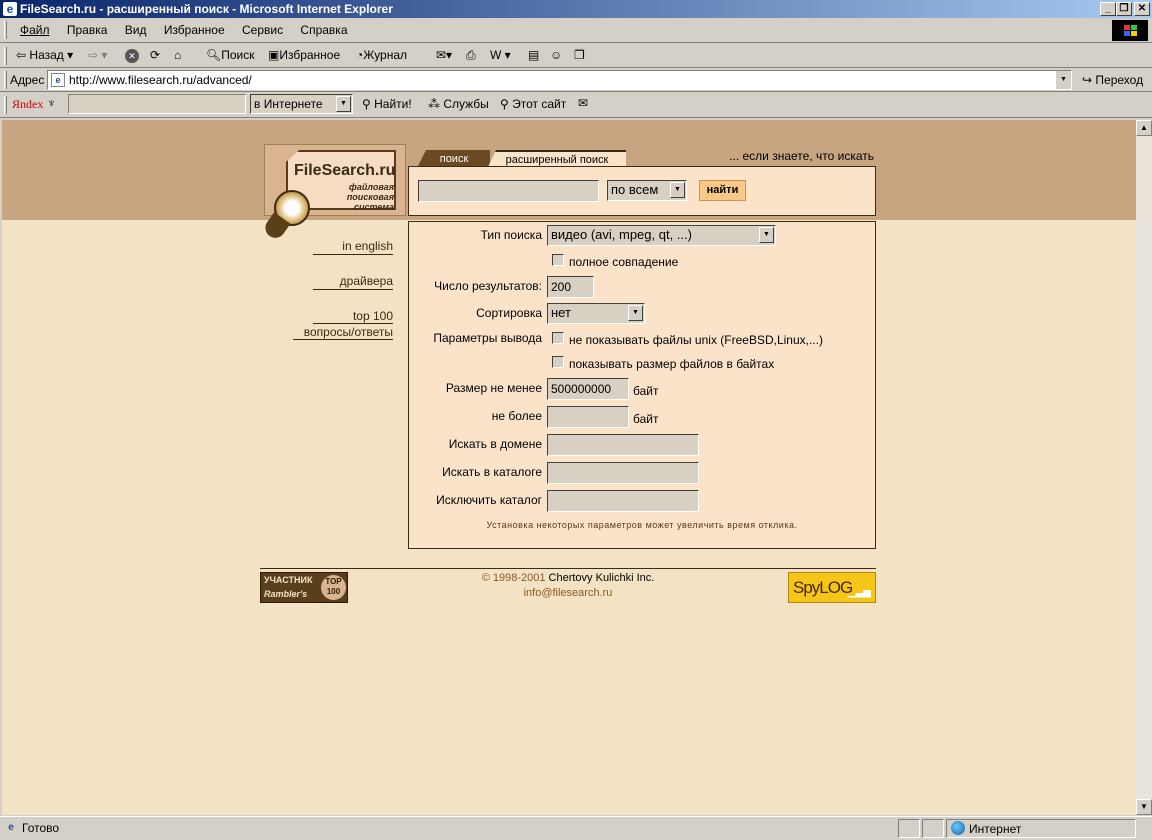  Describe the element at coordinates (58, 80) in the screenshot. I see `page-icon: e` at that location.